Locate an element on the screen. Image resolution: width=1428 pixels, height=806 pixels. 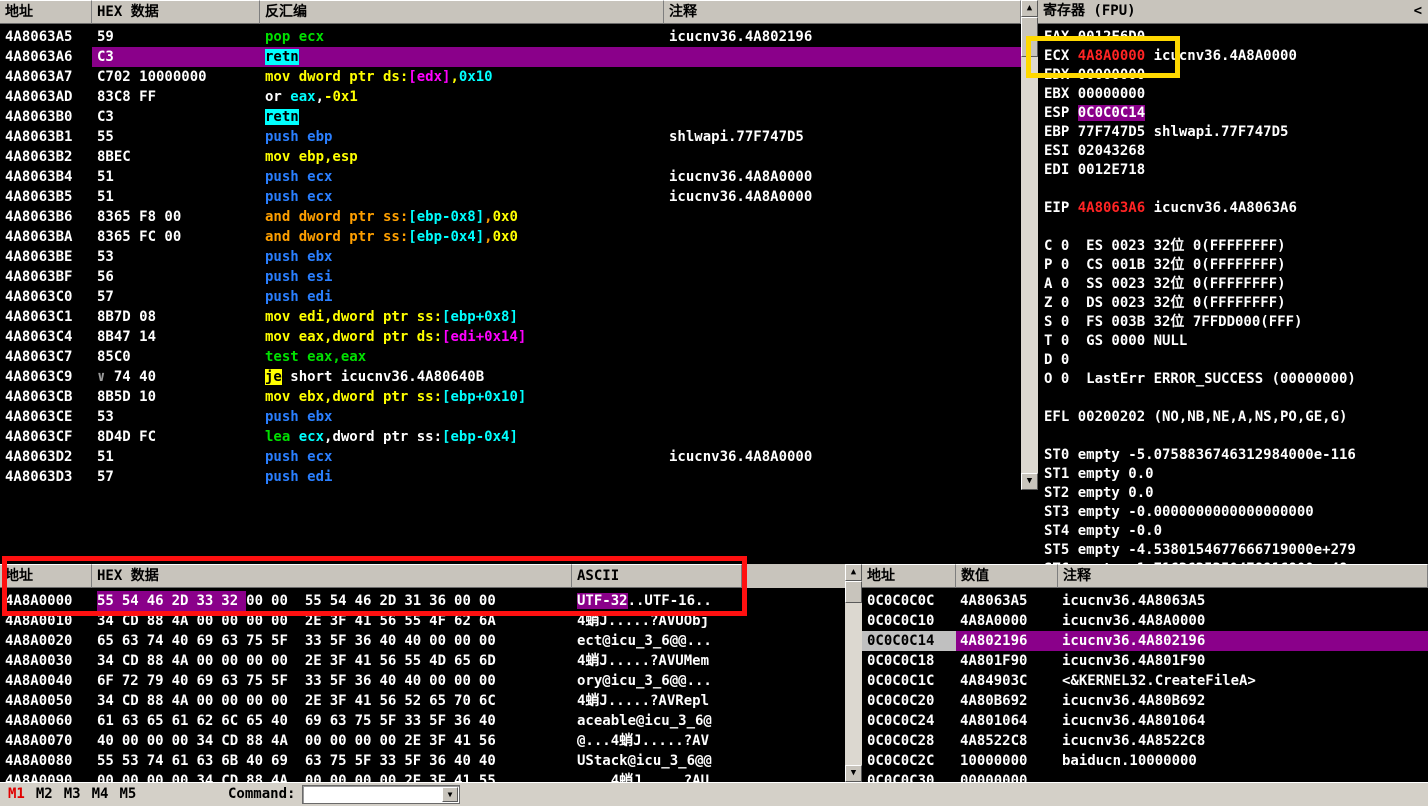
hex-cell: 8365 FC 00 is located at coordinates (139, 237).